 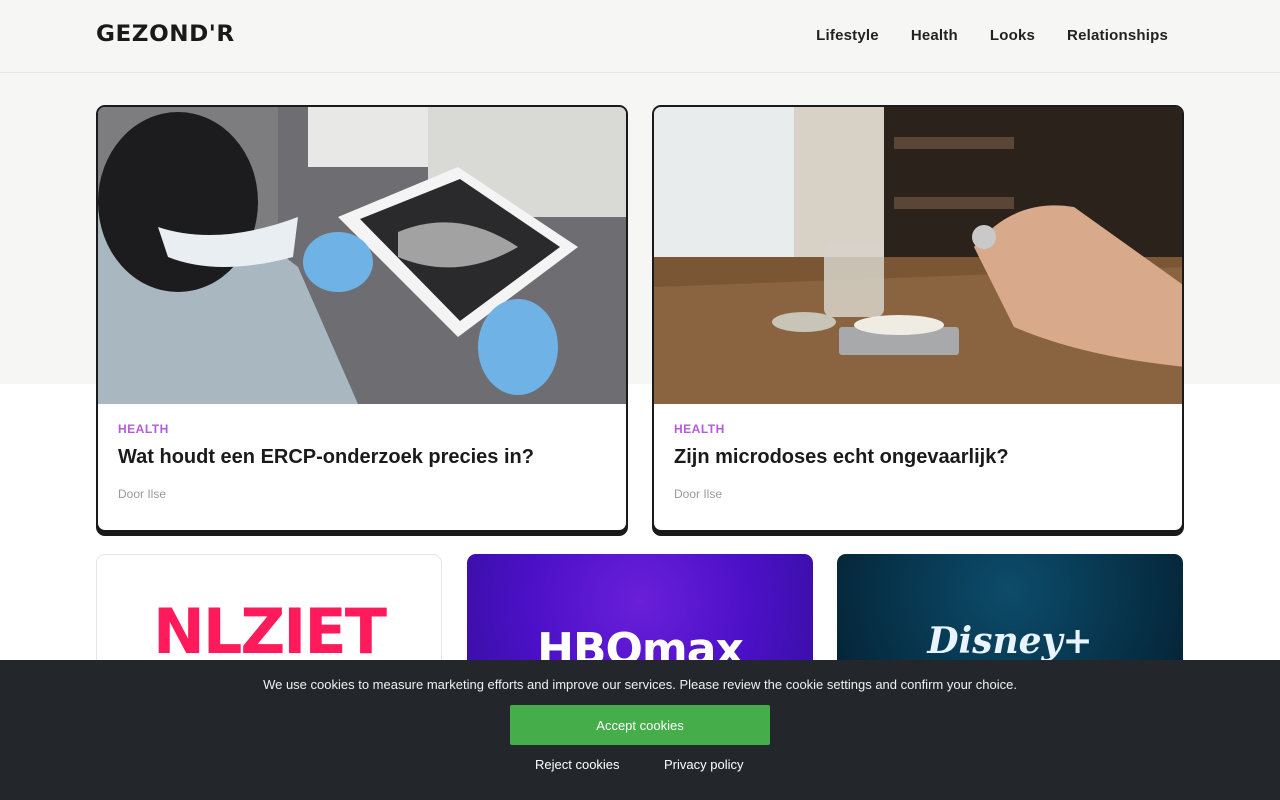 I want to click on nav-lifestyle: Lifestyle, so click(x=847, y=35).